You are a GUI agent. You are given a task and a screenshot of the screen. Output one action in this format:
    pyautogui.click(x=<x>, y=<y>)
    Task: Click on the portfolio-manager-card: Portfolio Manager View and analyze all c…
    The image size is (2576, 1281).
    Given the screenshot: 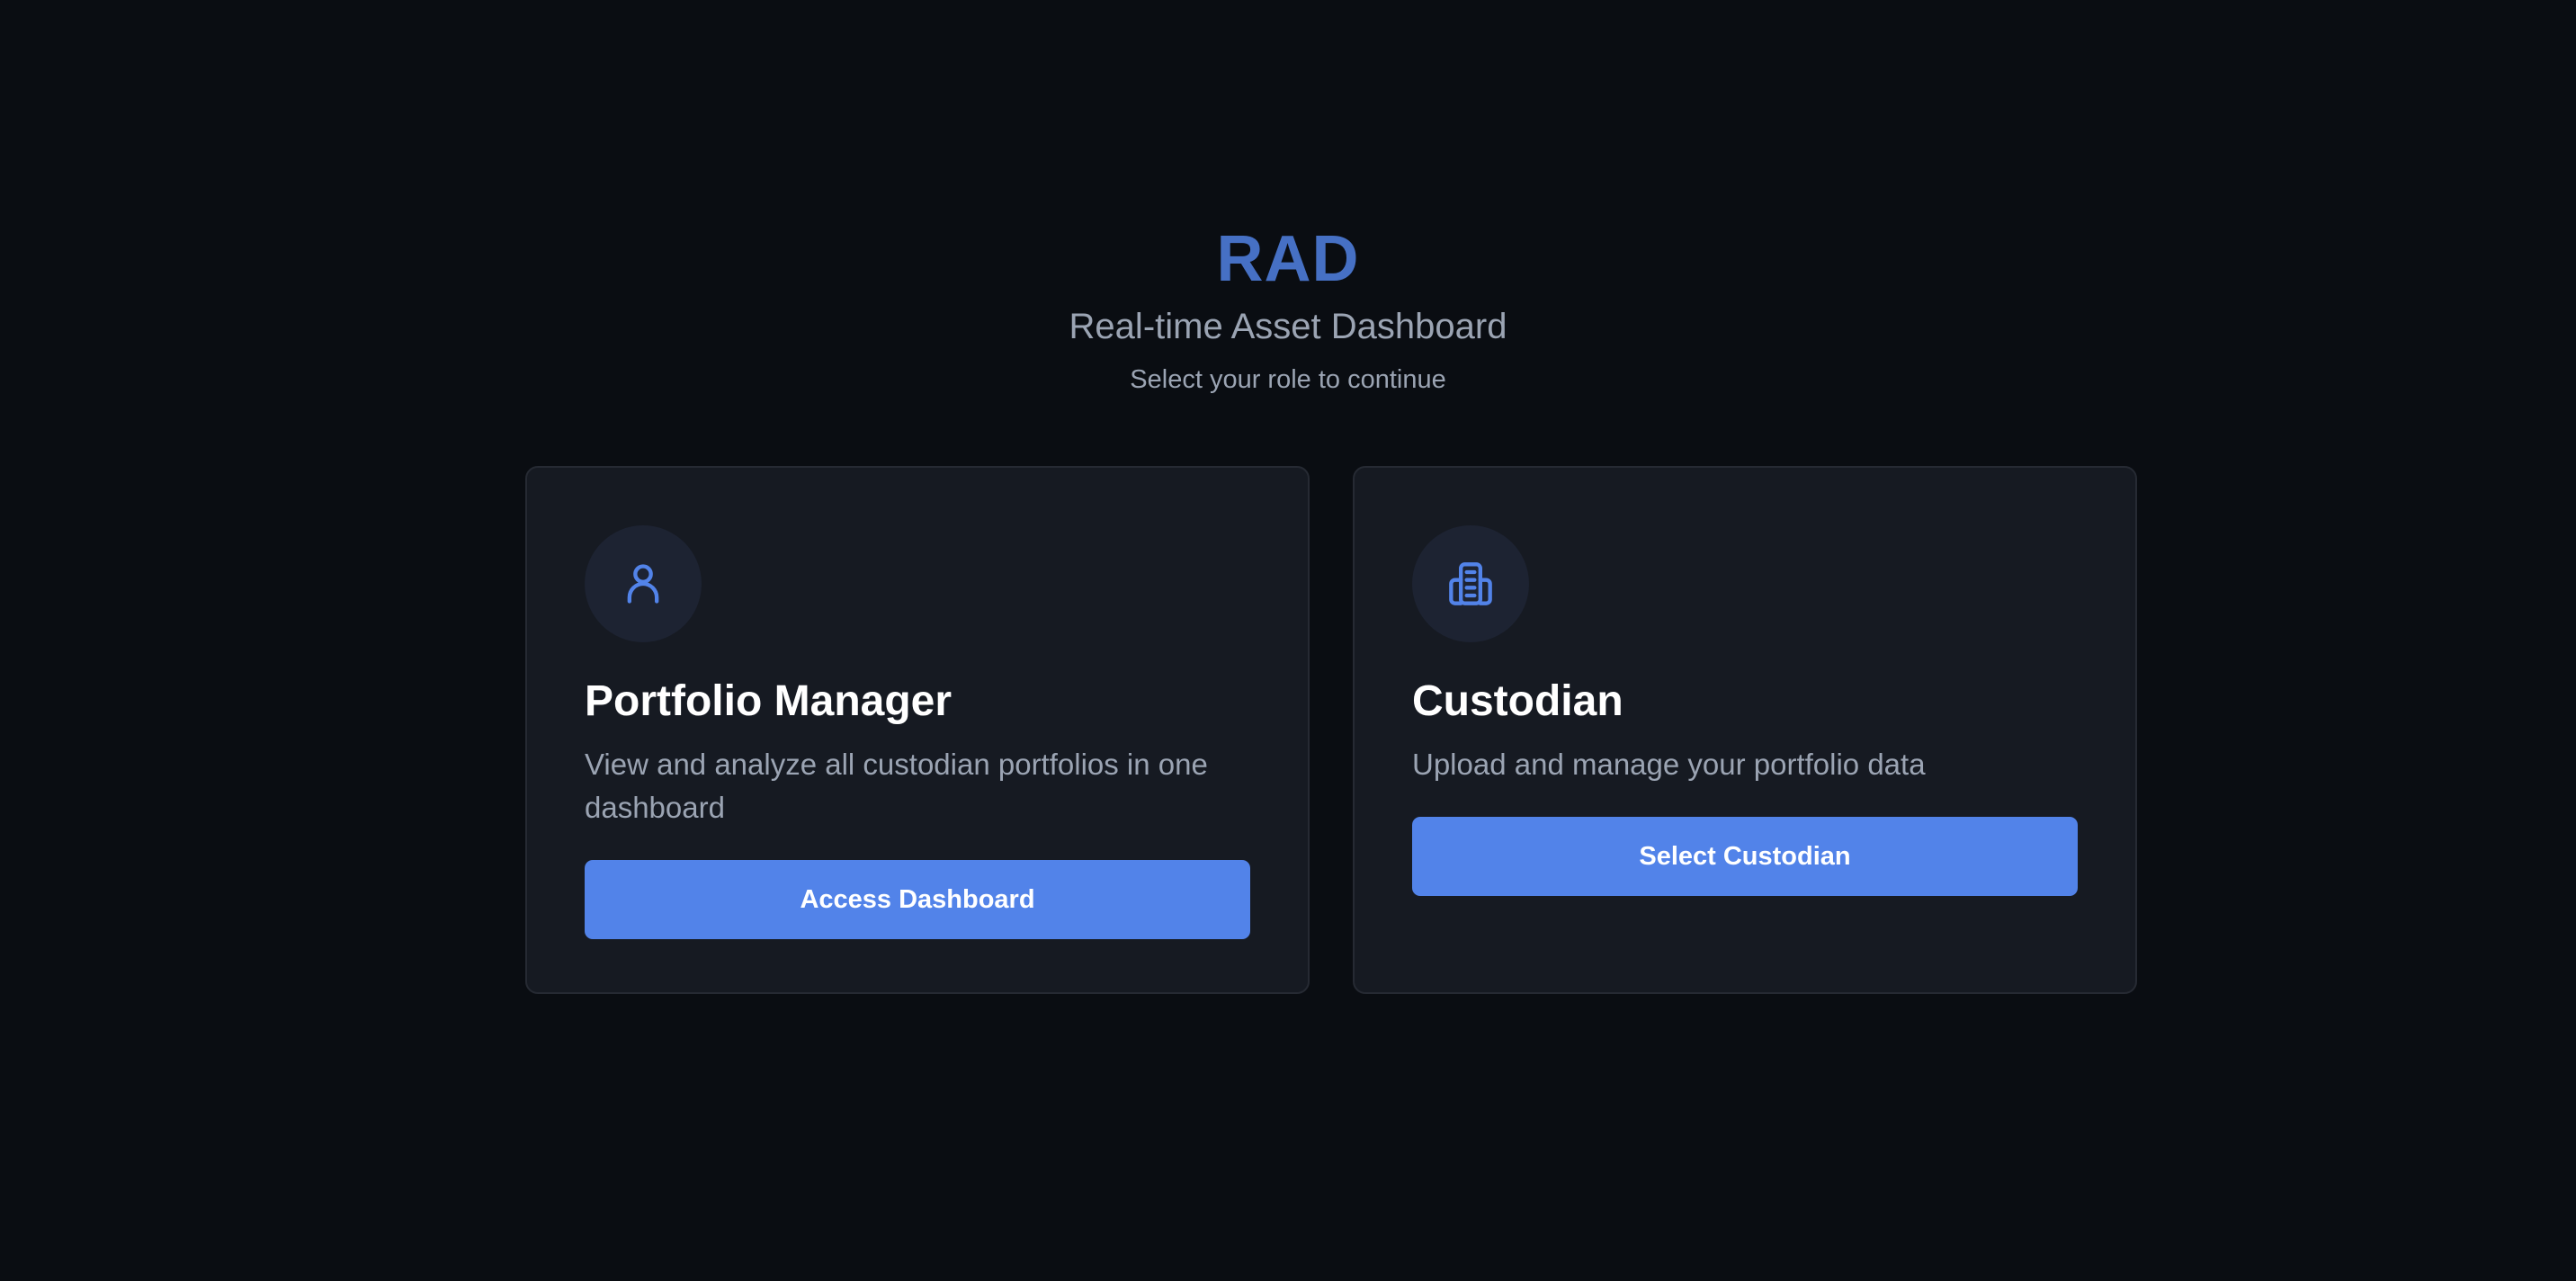 What is the action you would take?
    pyautogui.click(x=917, y=730)
    